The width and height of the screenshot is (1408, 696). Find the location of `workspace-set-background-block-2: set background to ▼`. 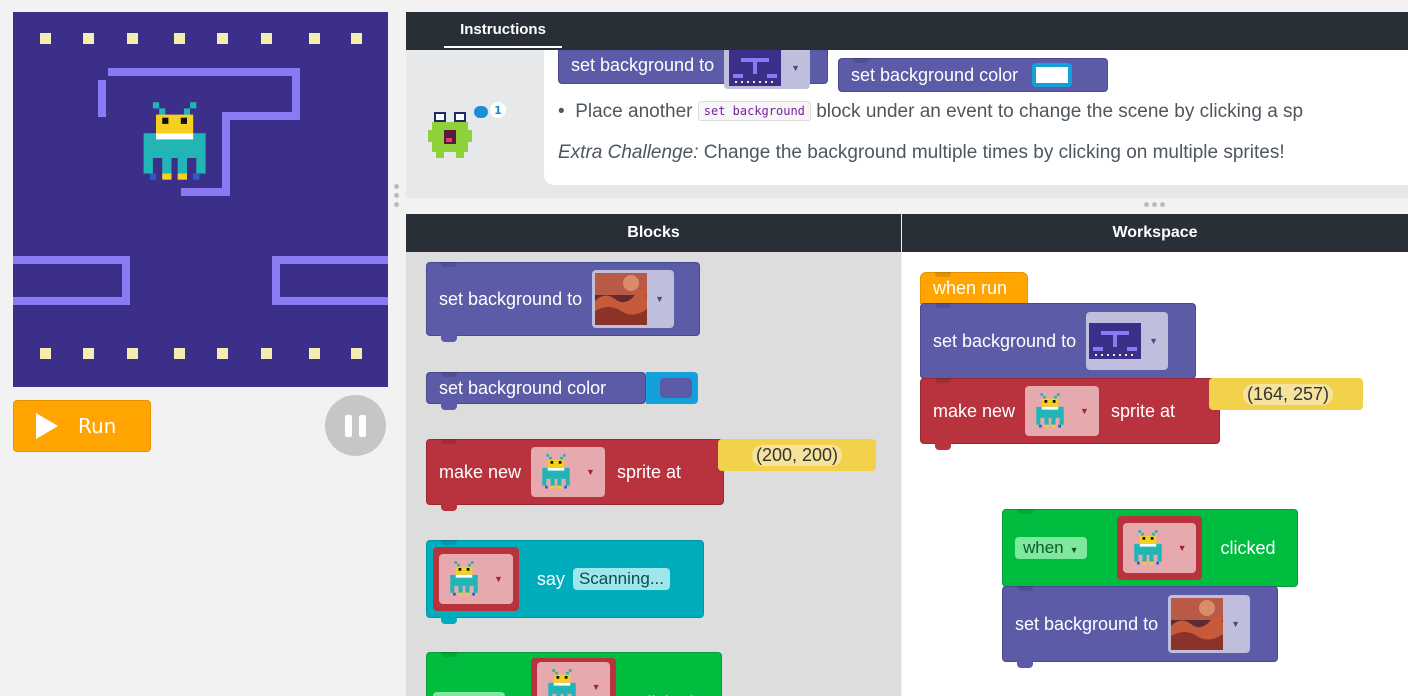

workspace-set-background-block-2: set background to ▼ is located at coordinates (1140, 627).